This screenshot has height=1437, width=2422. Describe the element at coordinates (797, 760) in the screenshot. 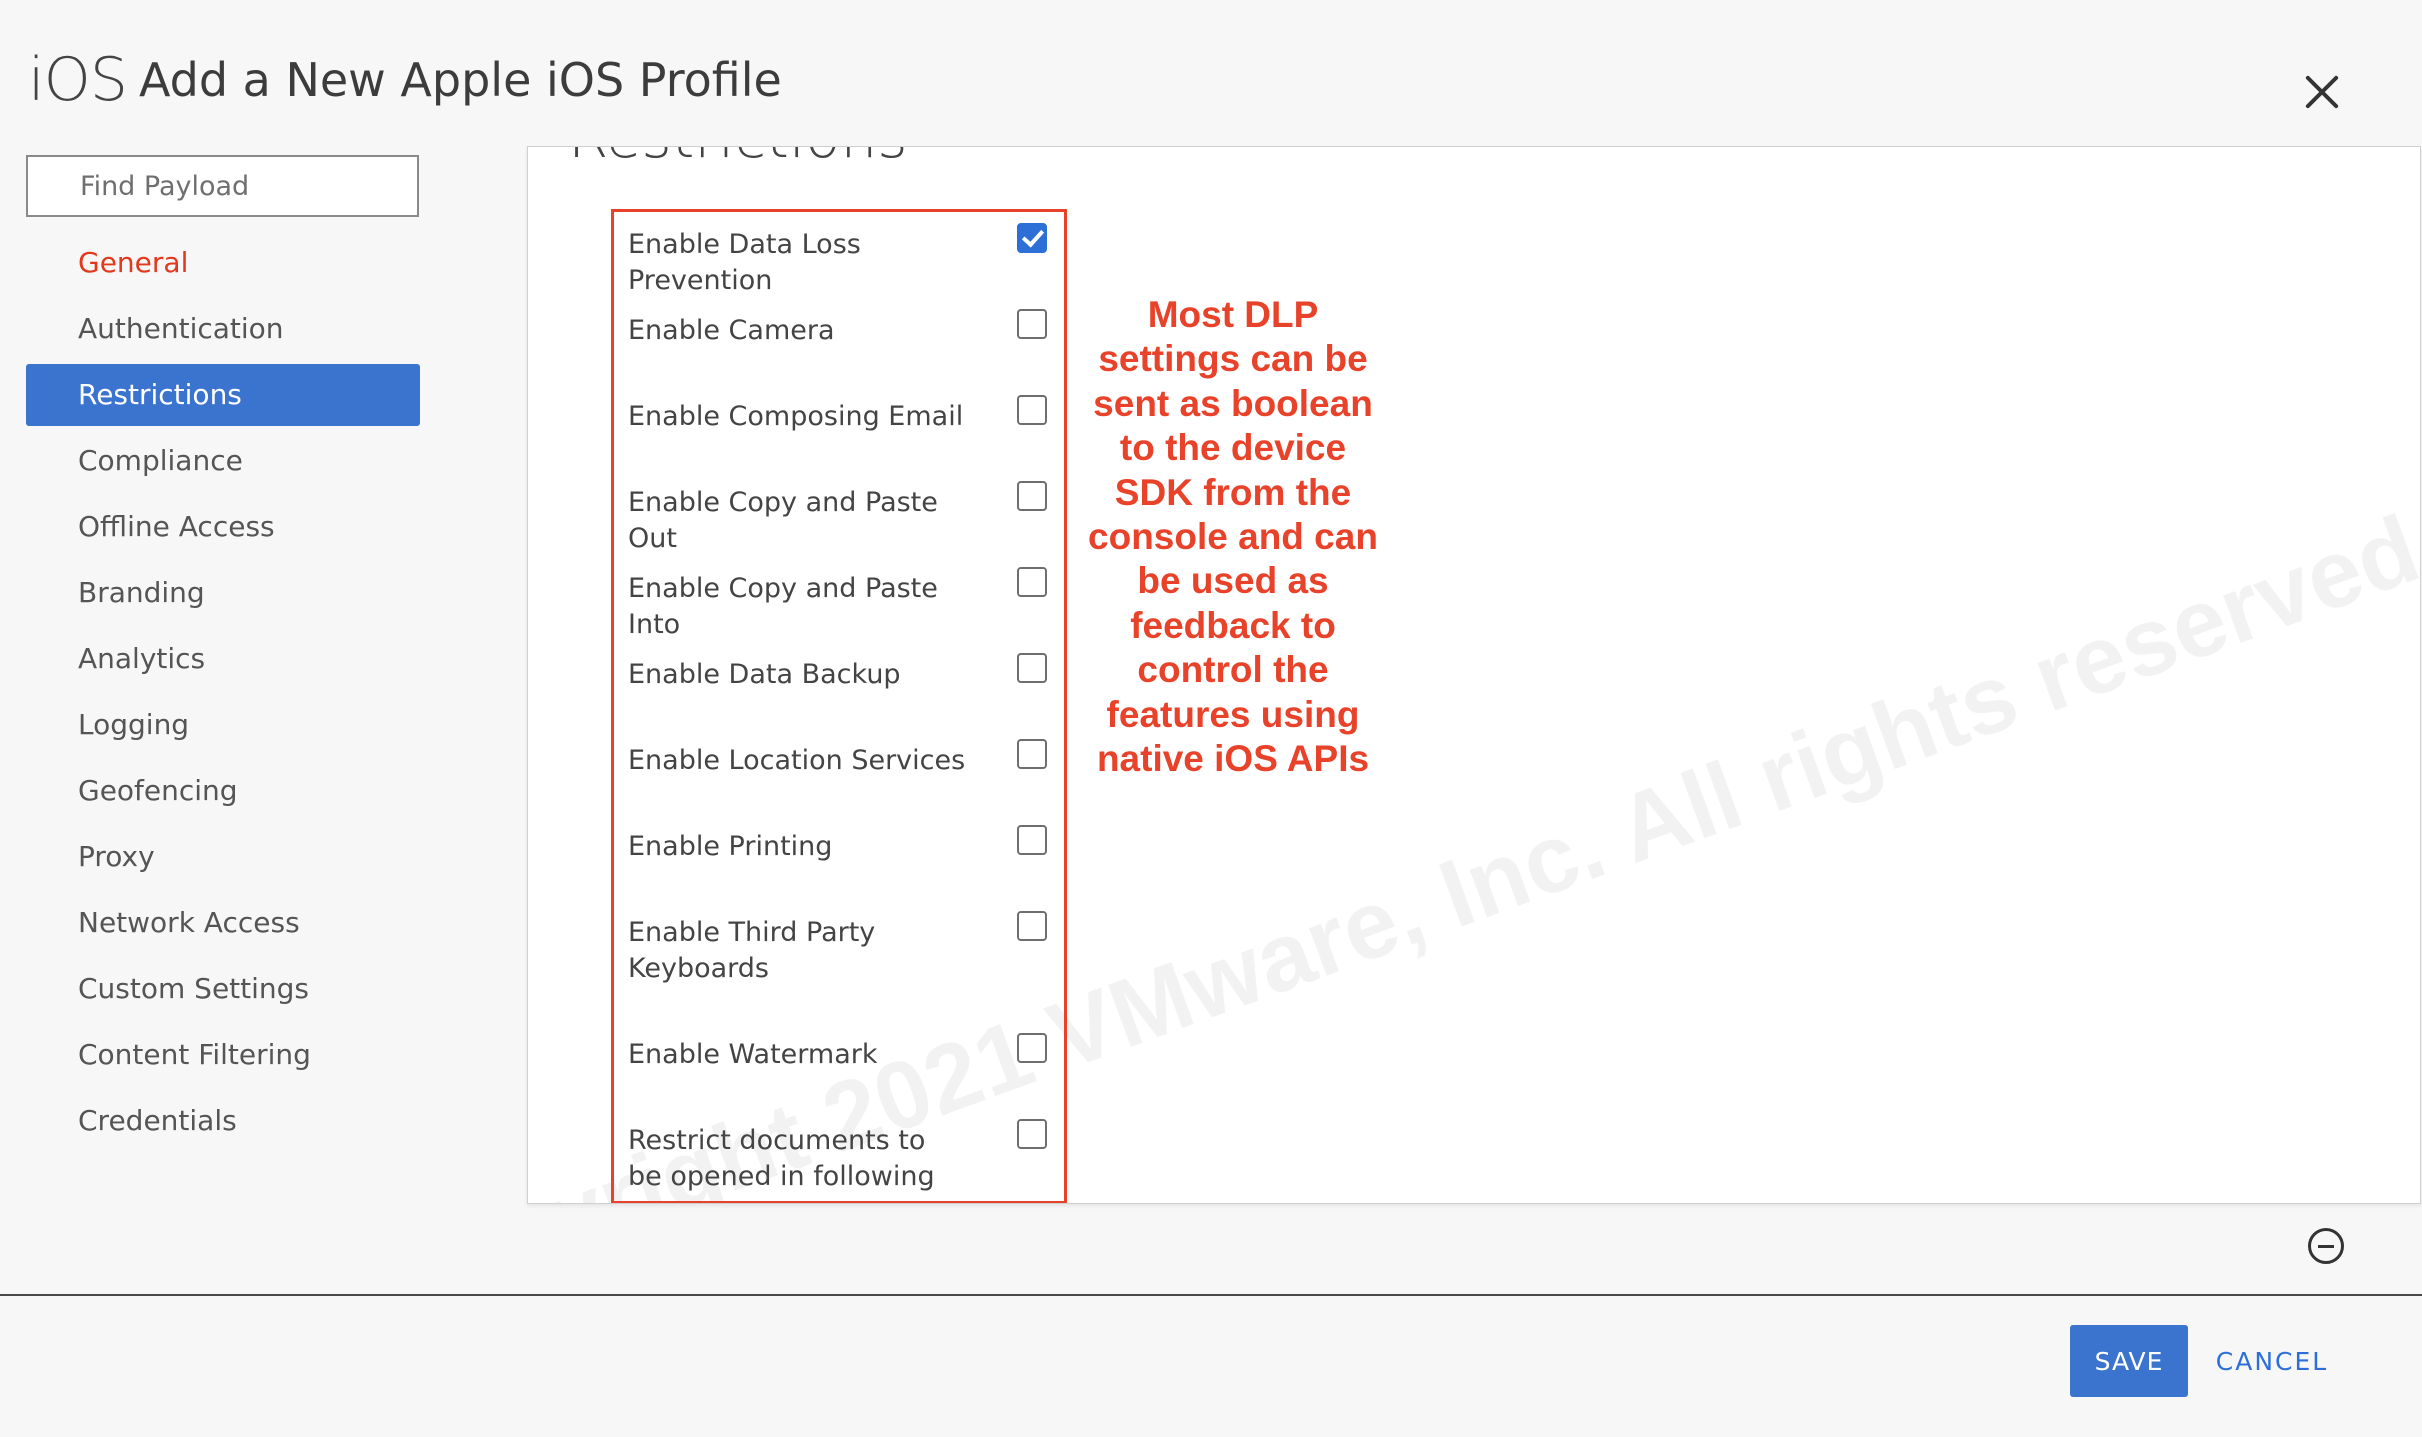

I see `option-label-location-services: Enable Location Services` at that location.